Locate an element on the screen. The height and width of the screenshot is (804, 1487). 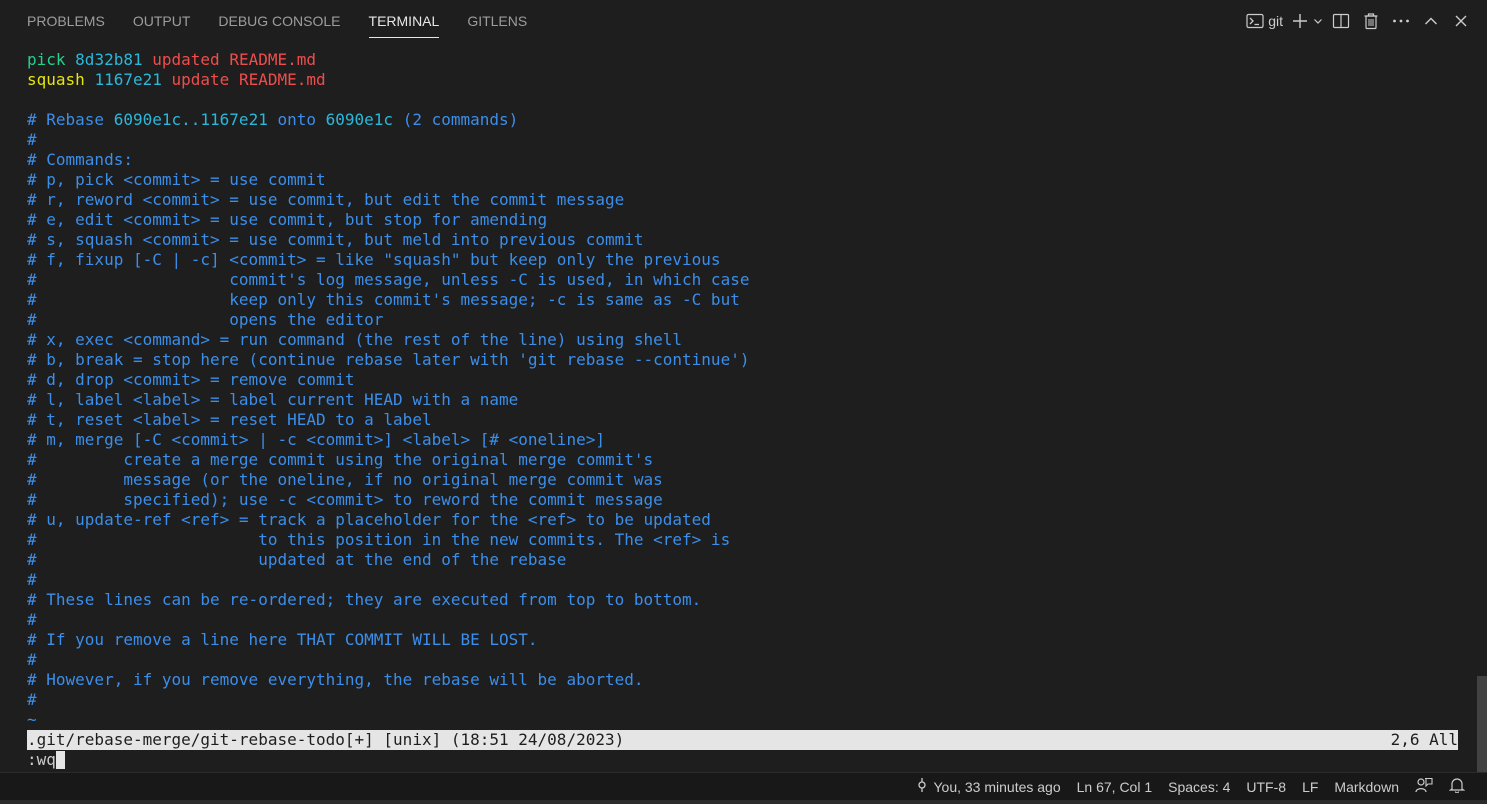
indentation-text: Spaces: 4 is located at coordinates (1199, 786).